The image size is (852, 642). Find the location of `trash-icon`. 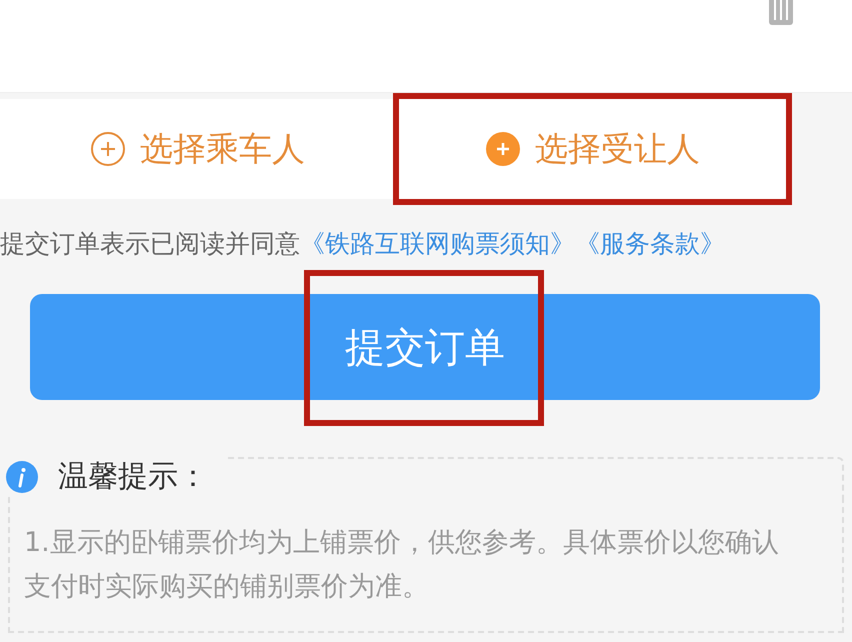

trash-icon is located at coordinates (781, 13).